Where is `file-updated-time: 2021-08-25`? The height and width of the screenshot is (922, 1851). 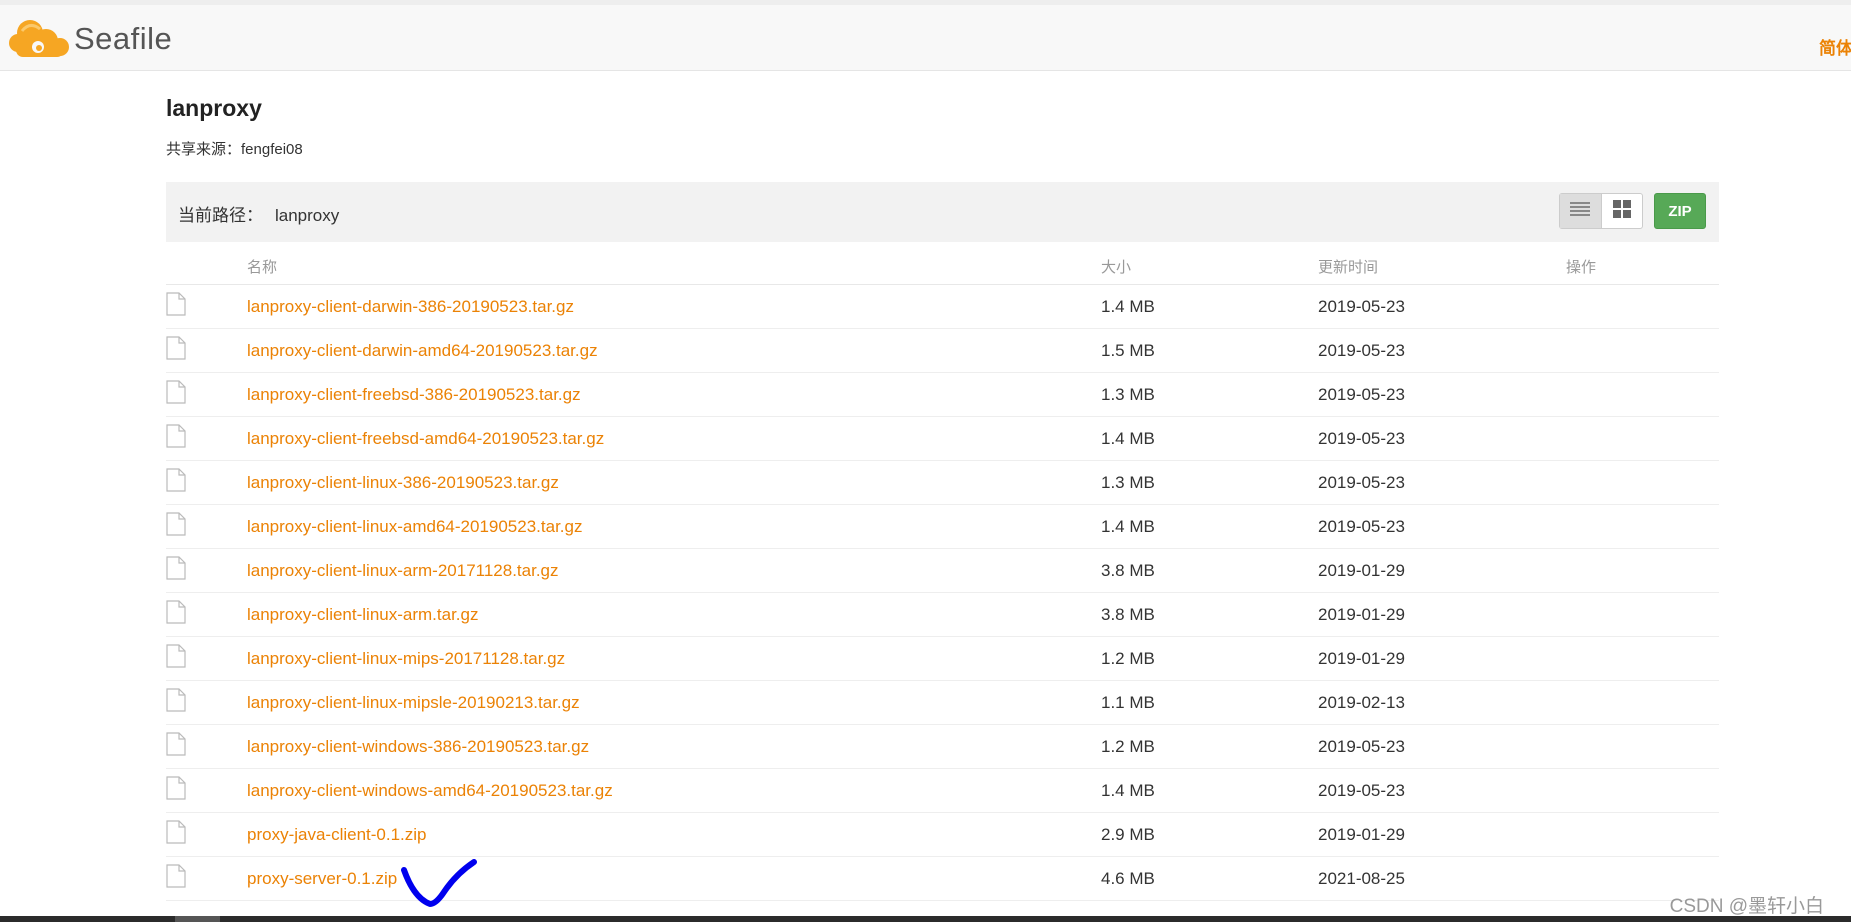
file-updated-time: 2021-08-25 is located at coordinates (1442, 878).